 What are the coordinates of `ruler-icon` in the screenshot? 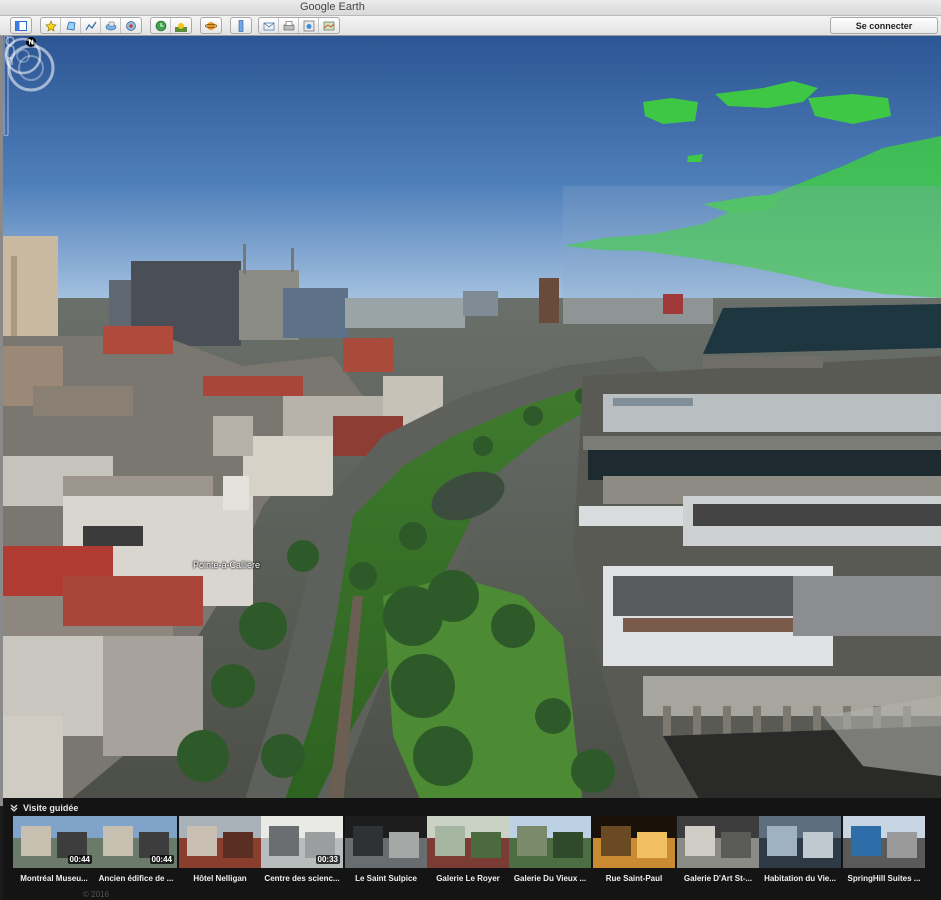 It's located at (241, 25).